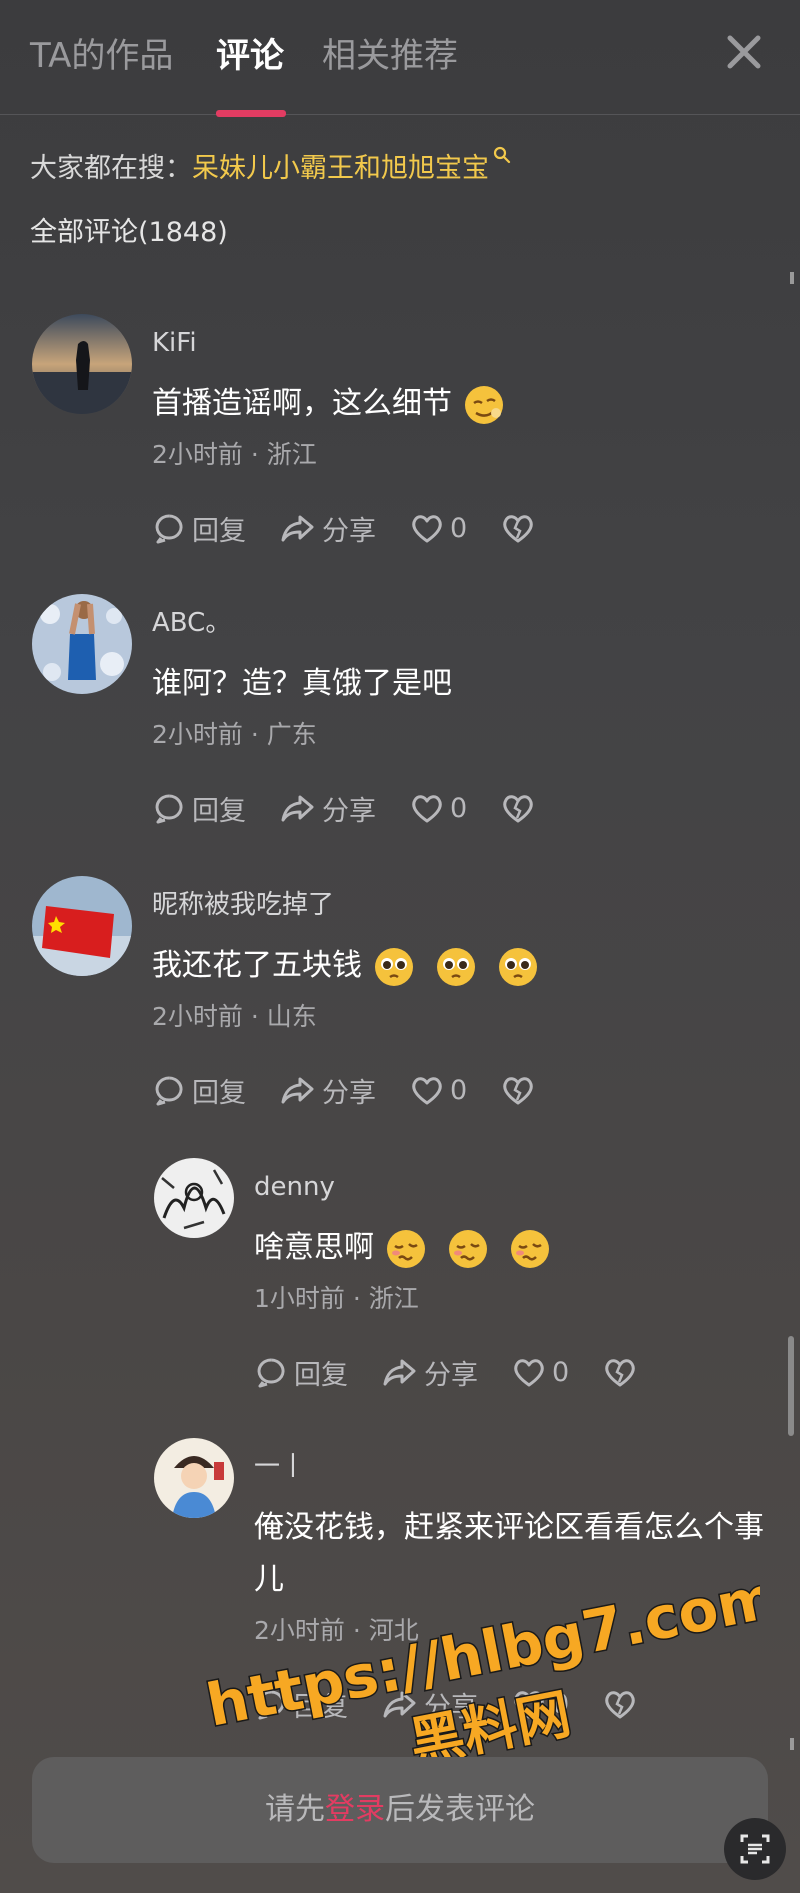  What do you see at coordinates (314, 1247) in the screenshot?
I see `reply-text-content: 啥意思啊` at bounding box center [314, 1247].